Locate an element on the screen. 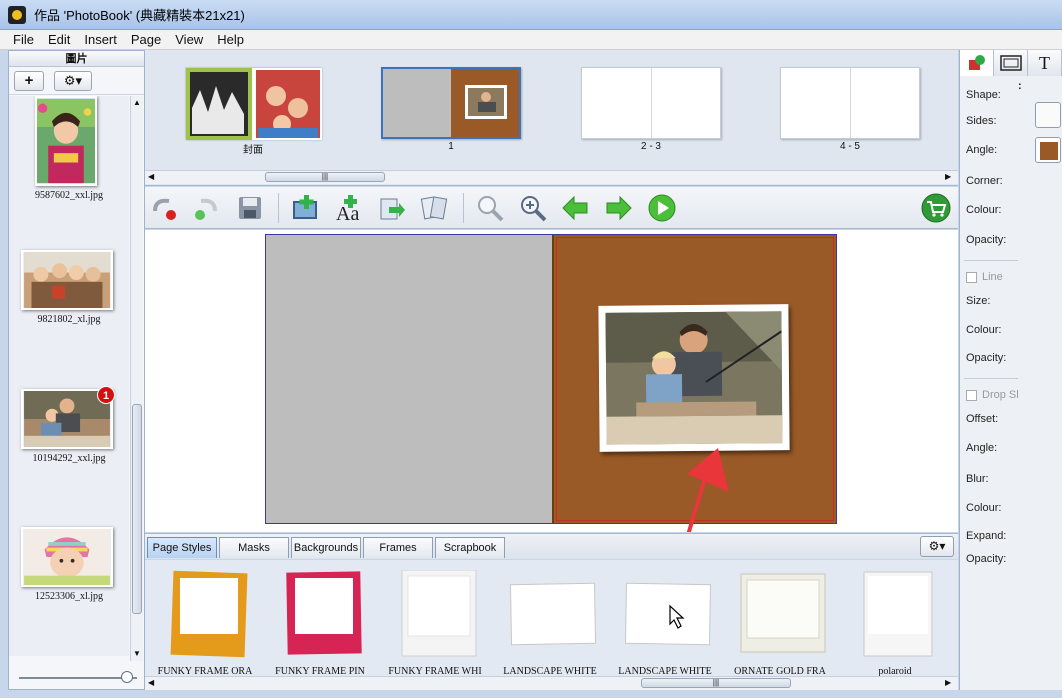  add-photo-button: + is located at coordinates (29, 80).